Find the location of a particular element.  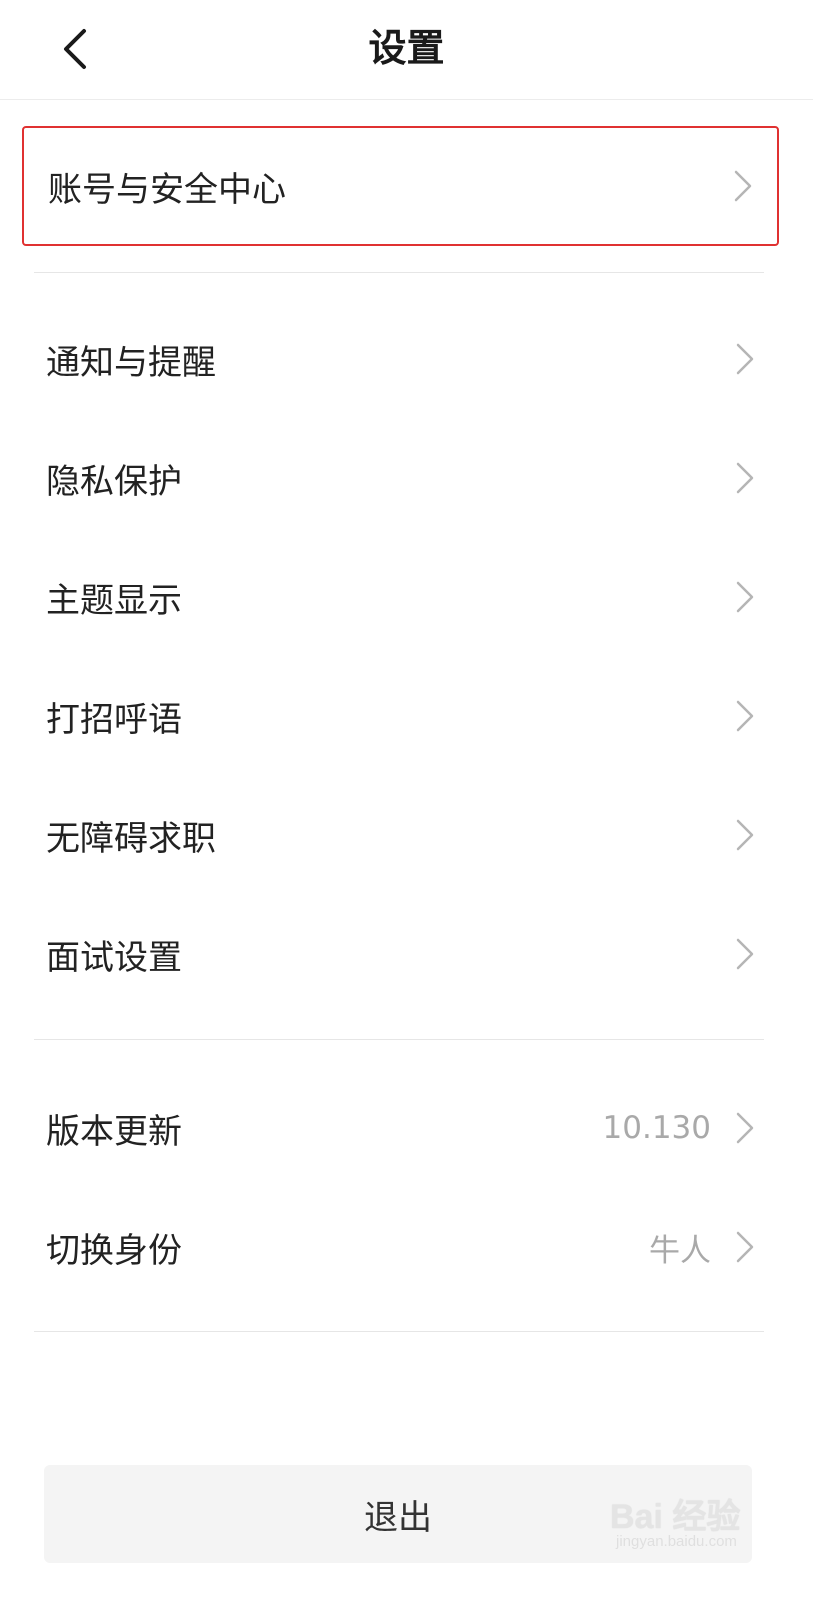

page-title: 设置 is located at coordinates (406, 48).